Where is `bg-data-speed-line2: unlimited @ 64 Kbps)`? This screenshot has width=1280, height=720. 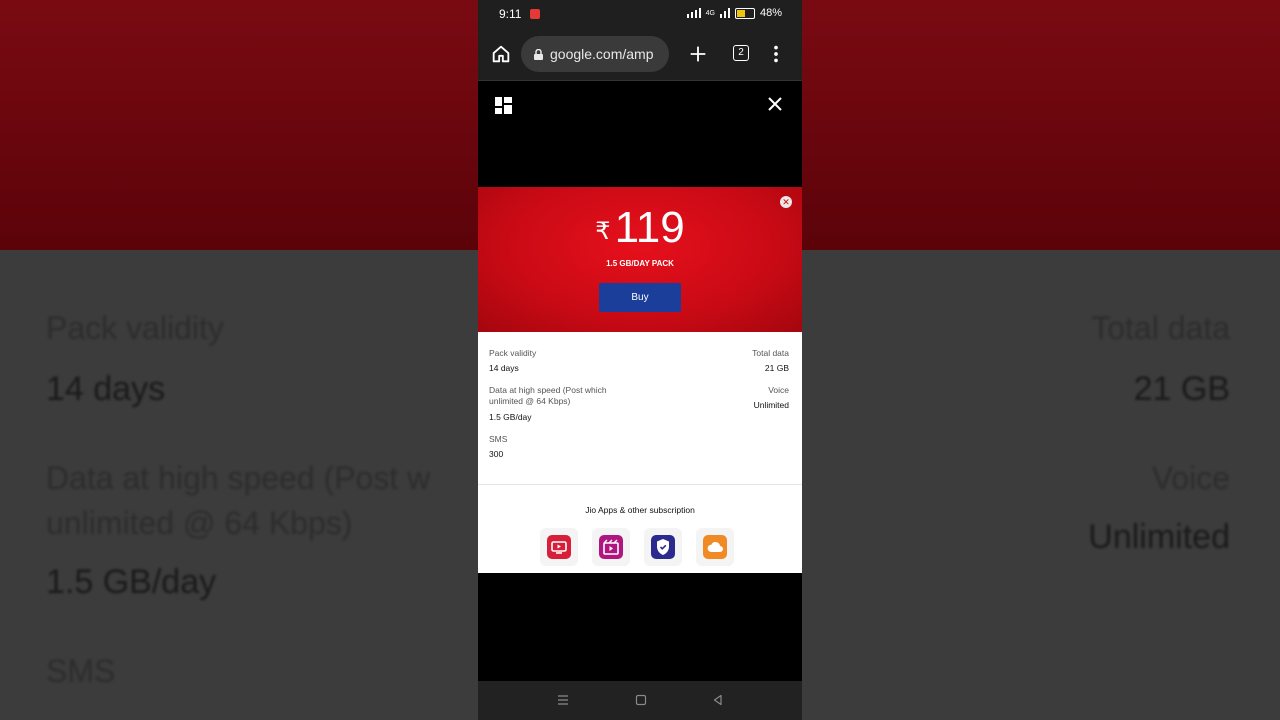 bg-data-speed-line2: unlimited @ 64 Kbps) is located at coordinates (199, 523).